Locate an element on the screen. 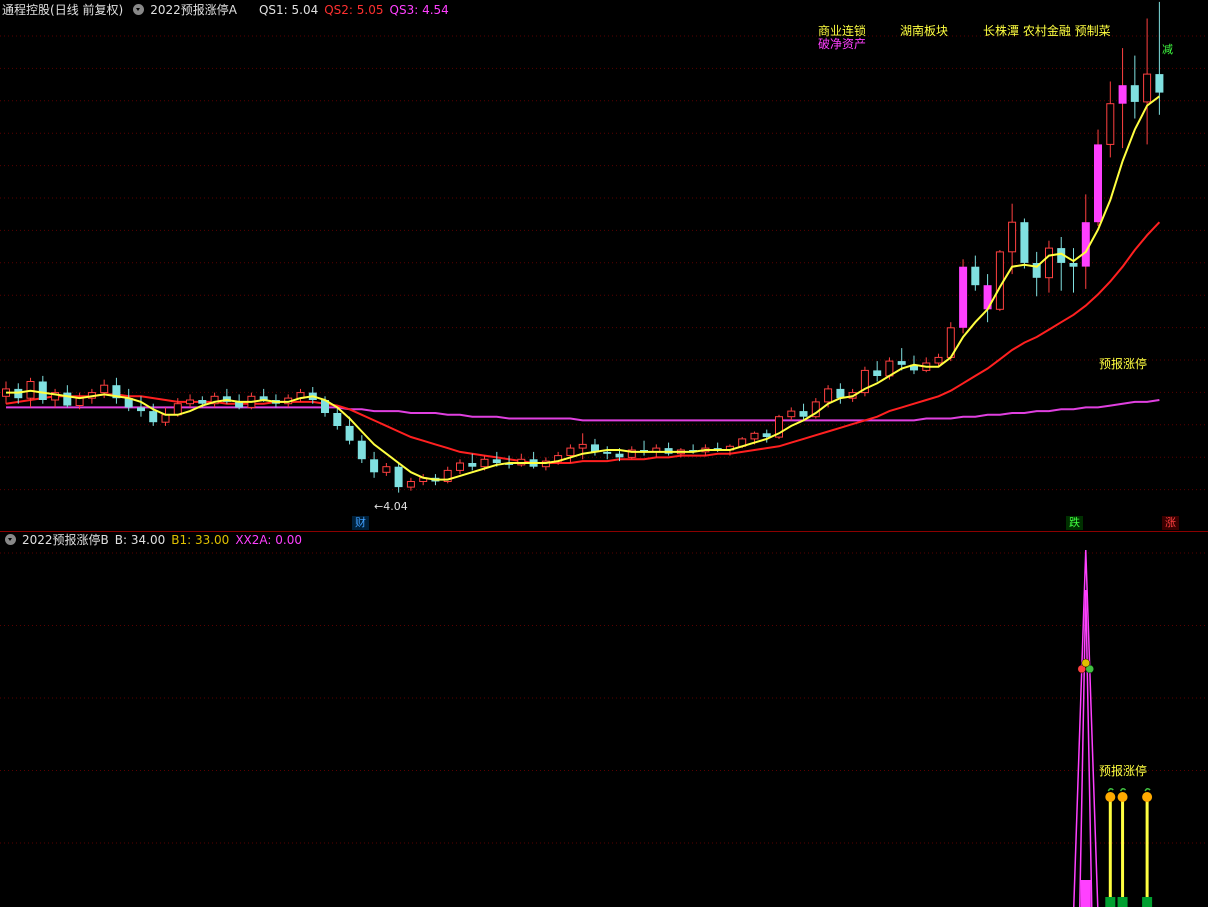  concept-tag: 湖南板块 is located at coordinates (924, 31).